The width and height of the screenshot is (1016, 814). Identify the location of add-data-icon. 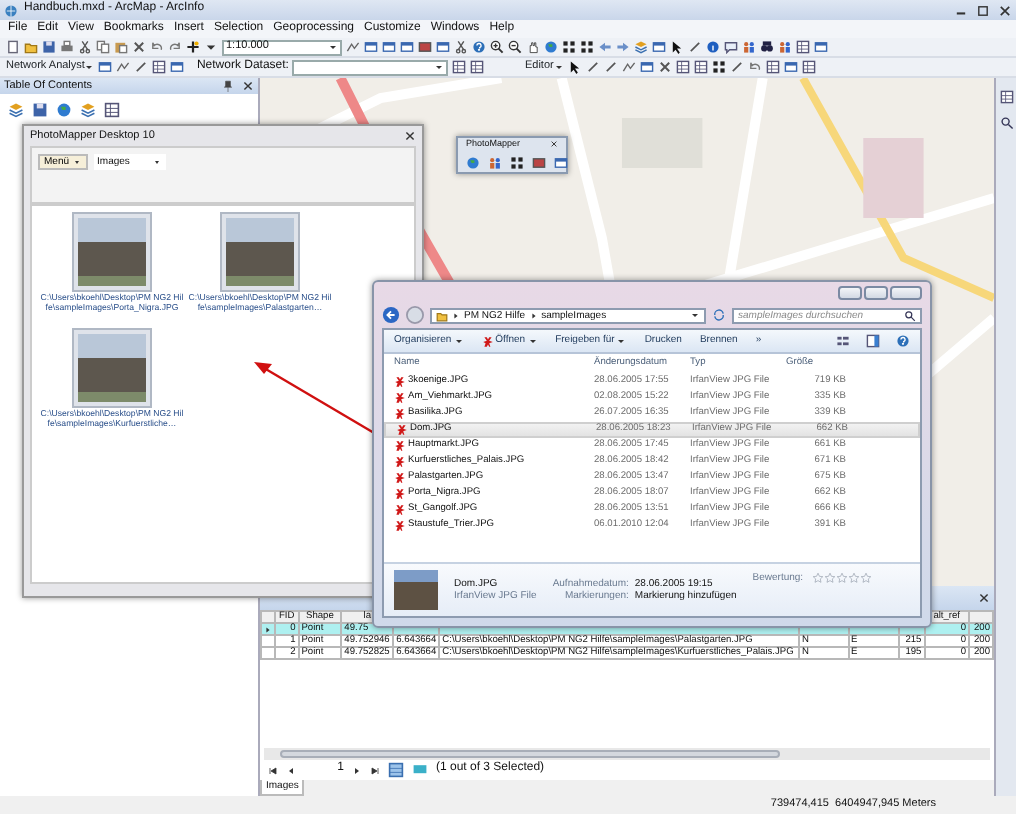
(193, 47).